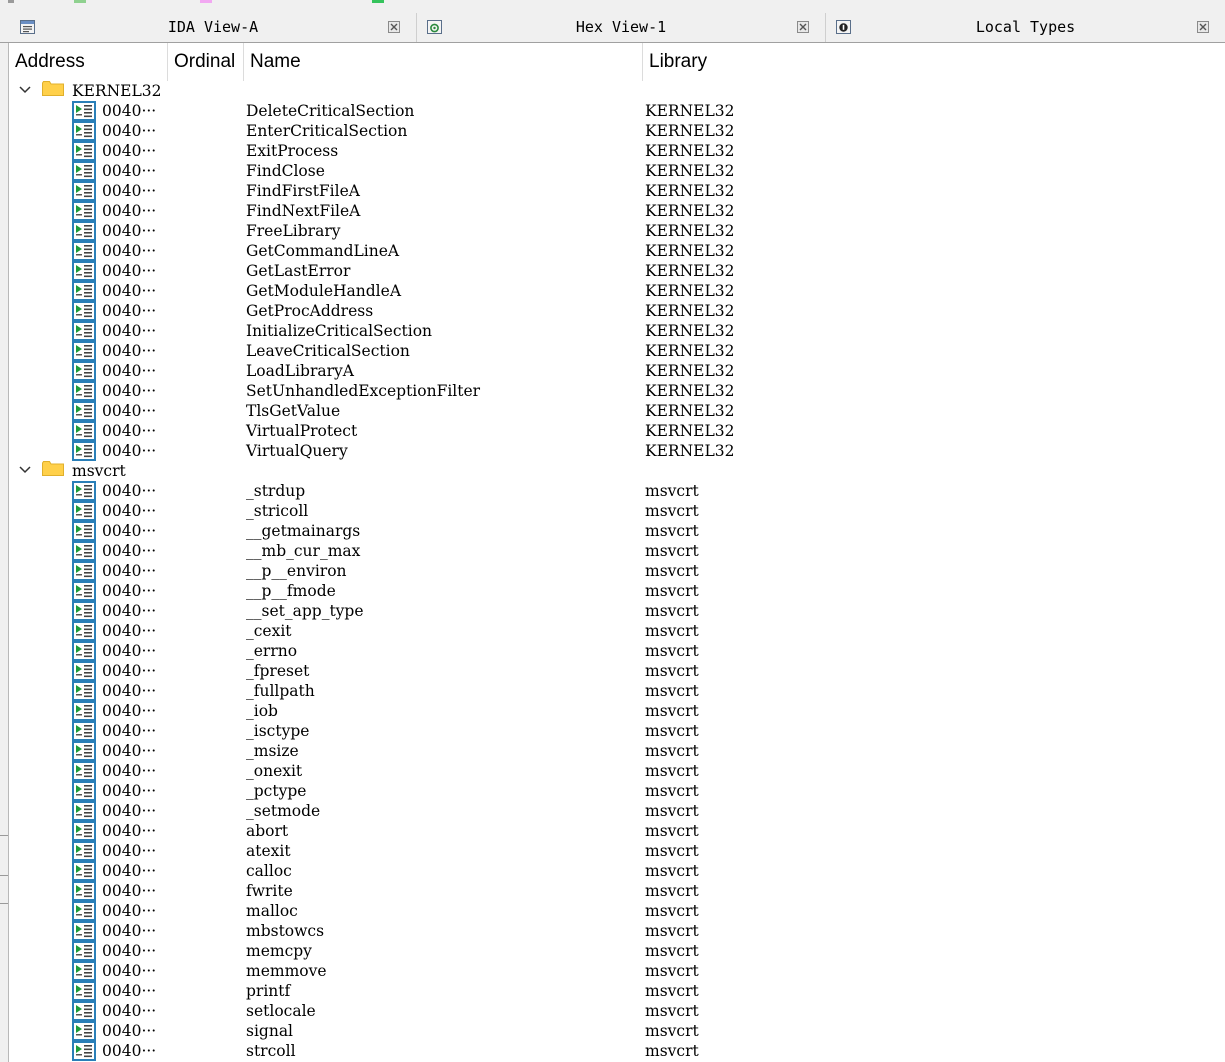 The height and width of the screenshot is (1062, 1225). What do you see at coordinates (617, 431) in the screenshot?
I see `import-row: 0040··· VirtualProtect KERNEL32` at bounding box center [617, 431].